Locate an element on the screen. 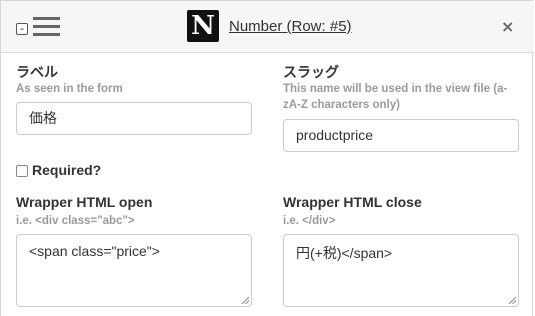 The width and height of the screenshot is (535, 316). close-icon: × is located at coordinates (507, 26).